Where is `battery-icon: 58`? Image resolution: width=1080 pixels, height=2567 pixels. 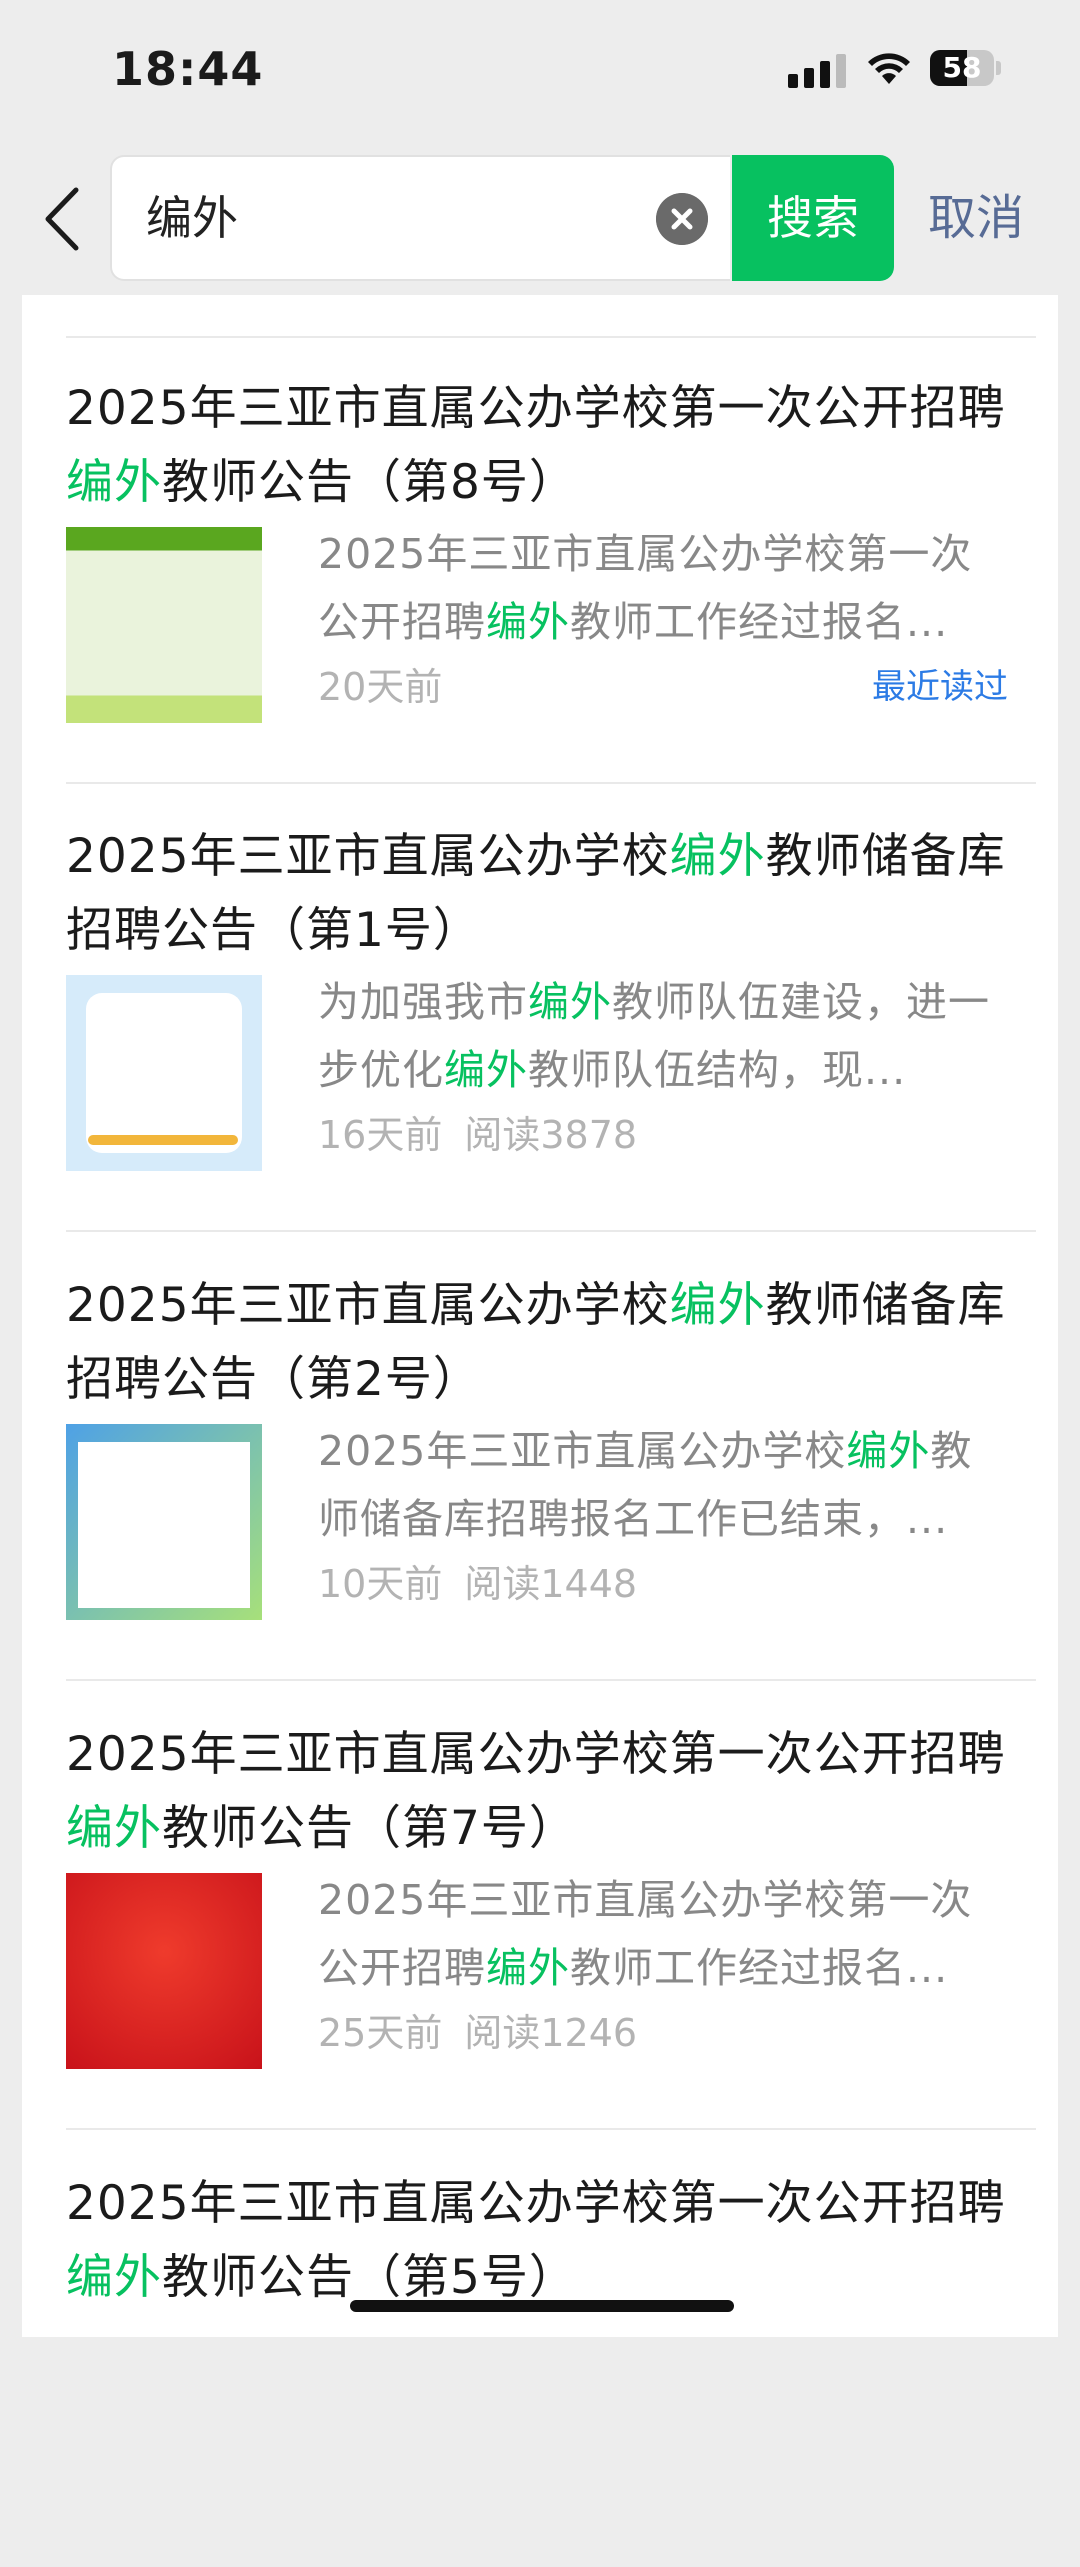 battery-icon: 58 is located at coordinates (965, 68).